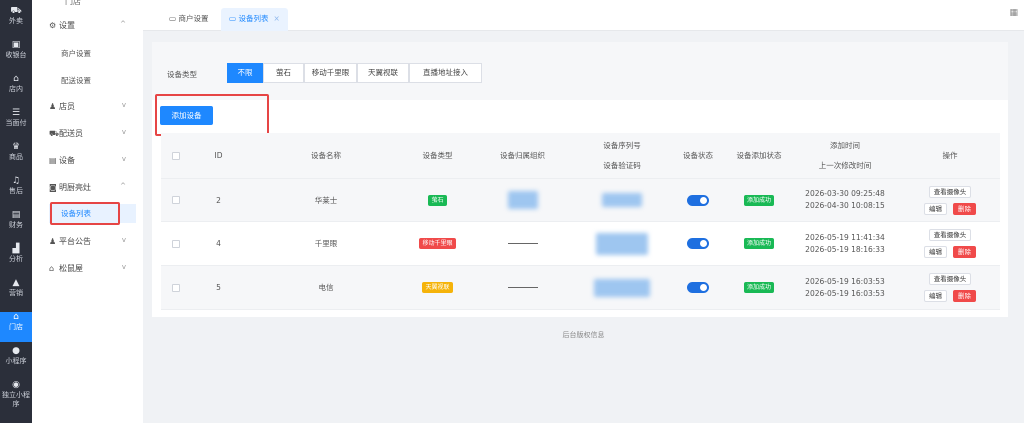 This screenshot has width=1024, height=423. I want to click on filter-option-ezviz: 萤石, so click(283, 73).